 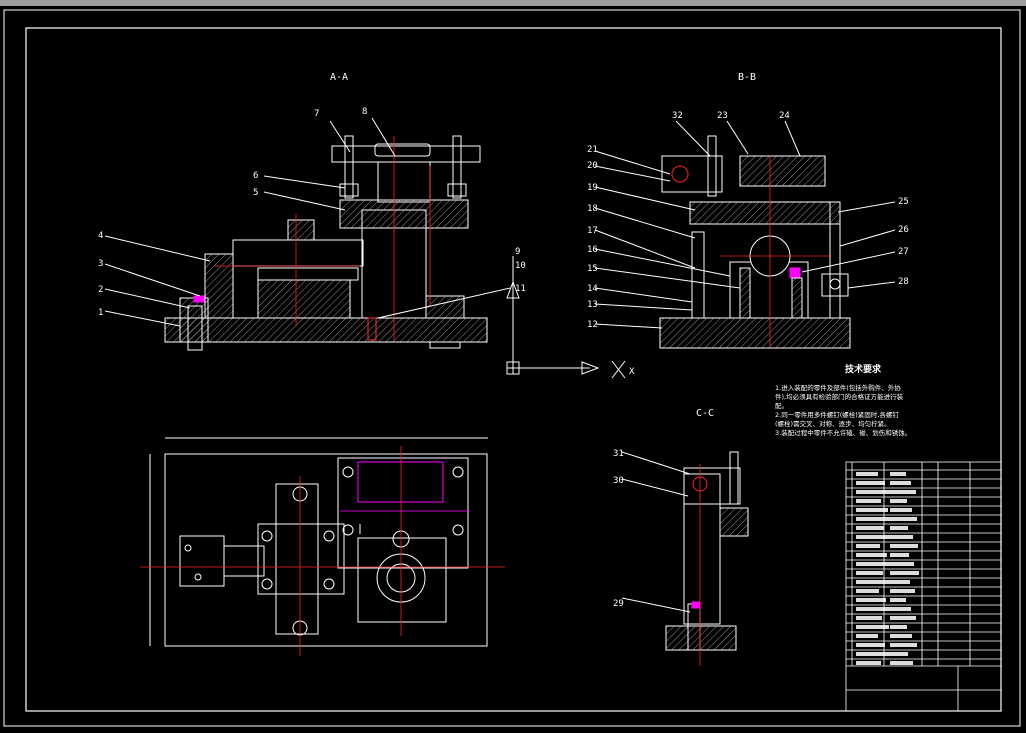 What do you see at coordinates (100, 313) in the screenshot?
I see `part-label: 1` at bounding box center [100, 313].